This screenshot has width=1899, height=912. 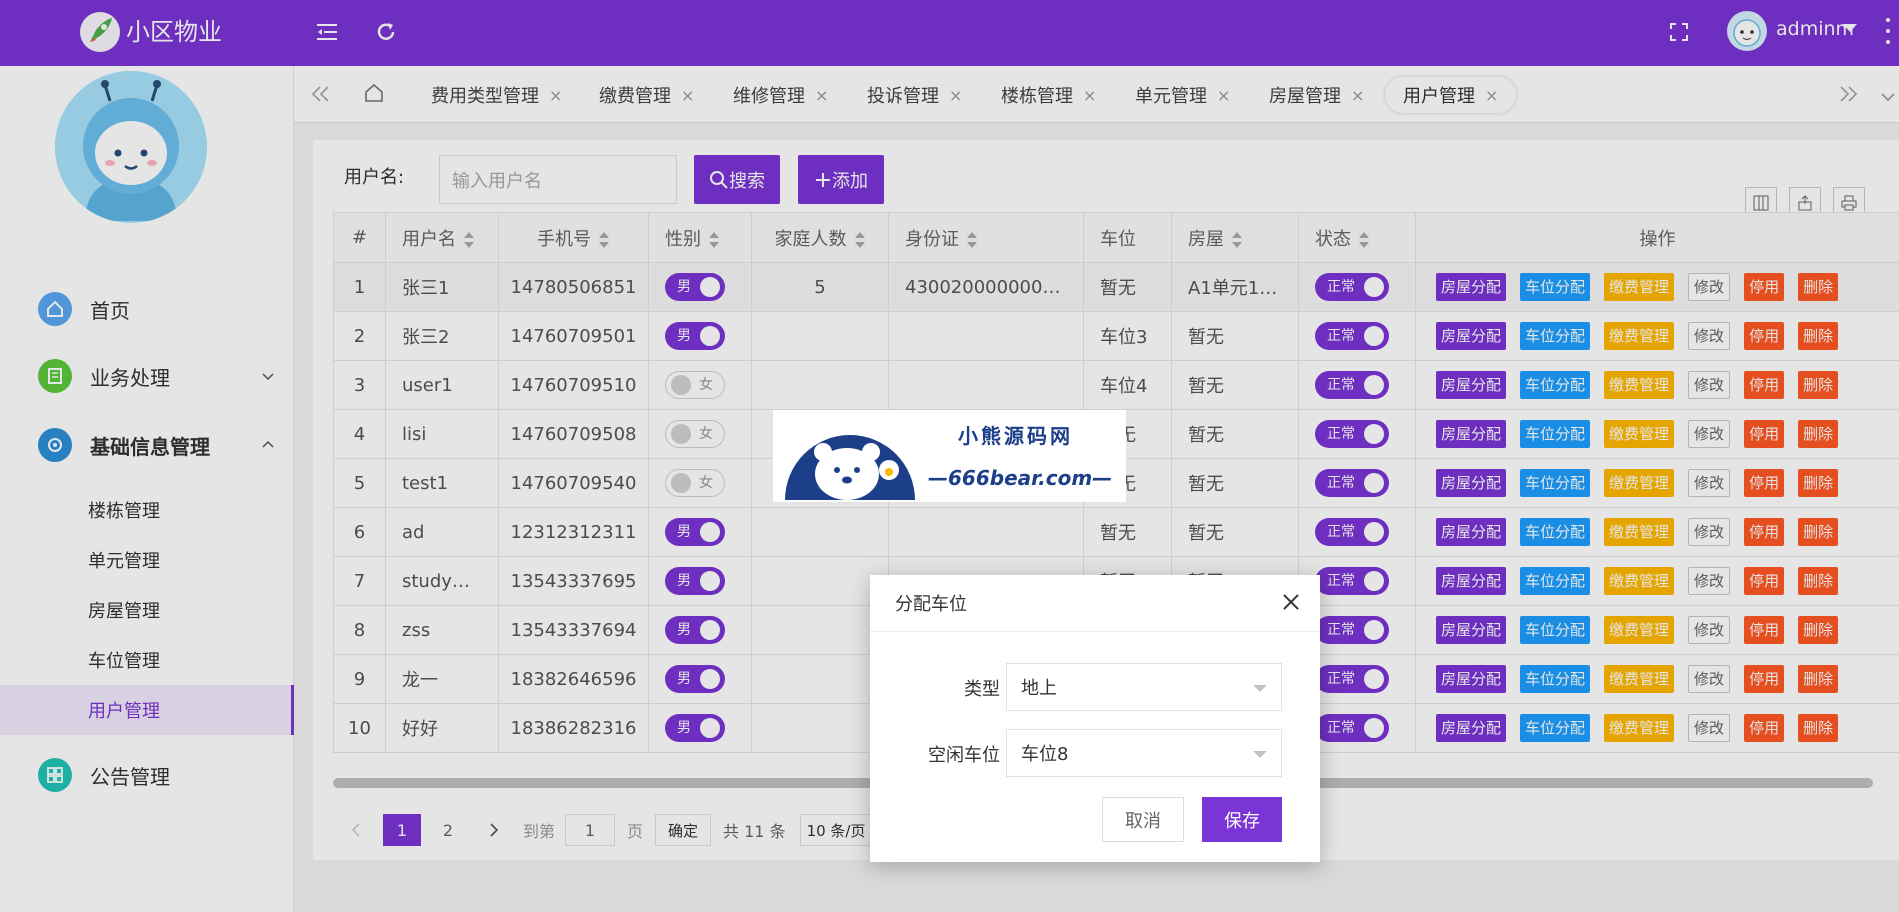 I want to click on free-spot-label: 空闲车位, so click(x=964, y=755).